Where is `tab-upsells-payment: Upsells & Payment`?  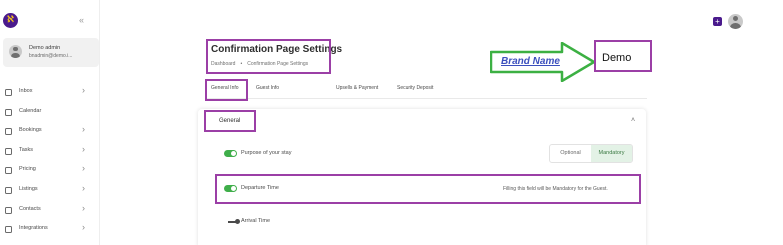
tab-upsells-payment: Upsells & Payment is located at coordinates (357, 88).